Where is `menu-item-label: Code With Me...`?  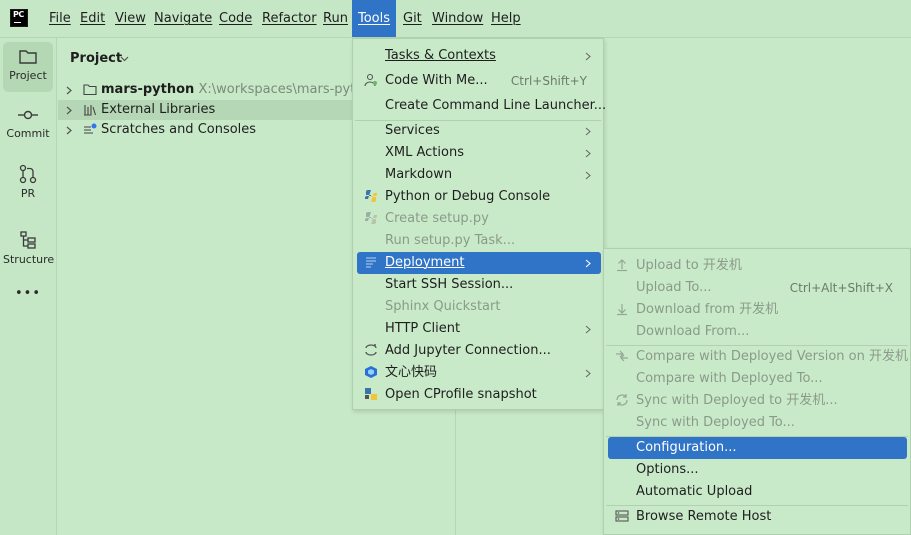 menu-item-label: Code With Me... is located at coordinates (436, 80).